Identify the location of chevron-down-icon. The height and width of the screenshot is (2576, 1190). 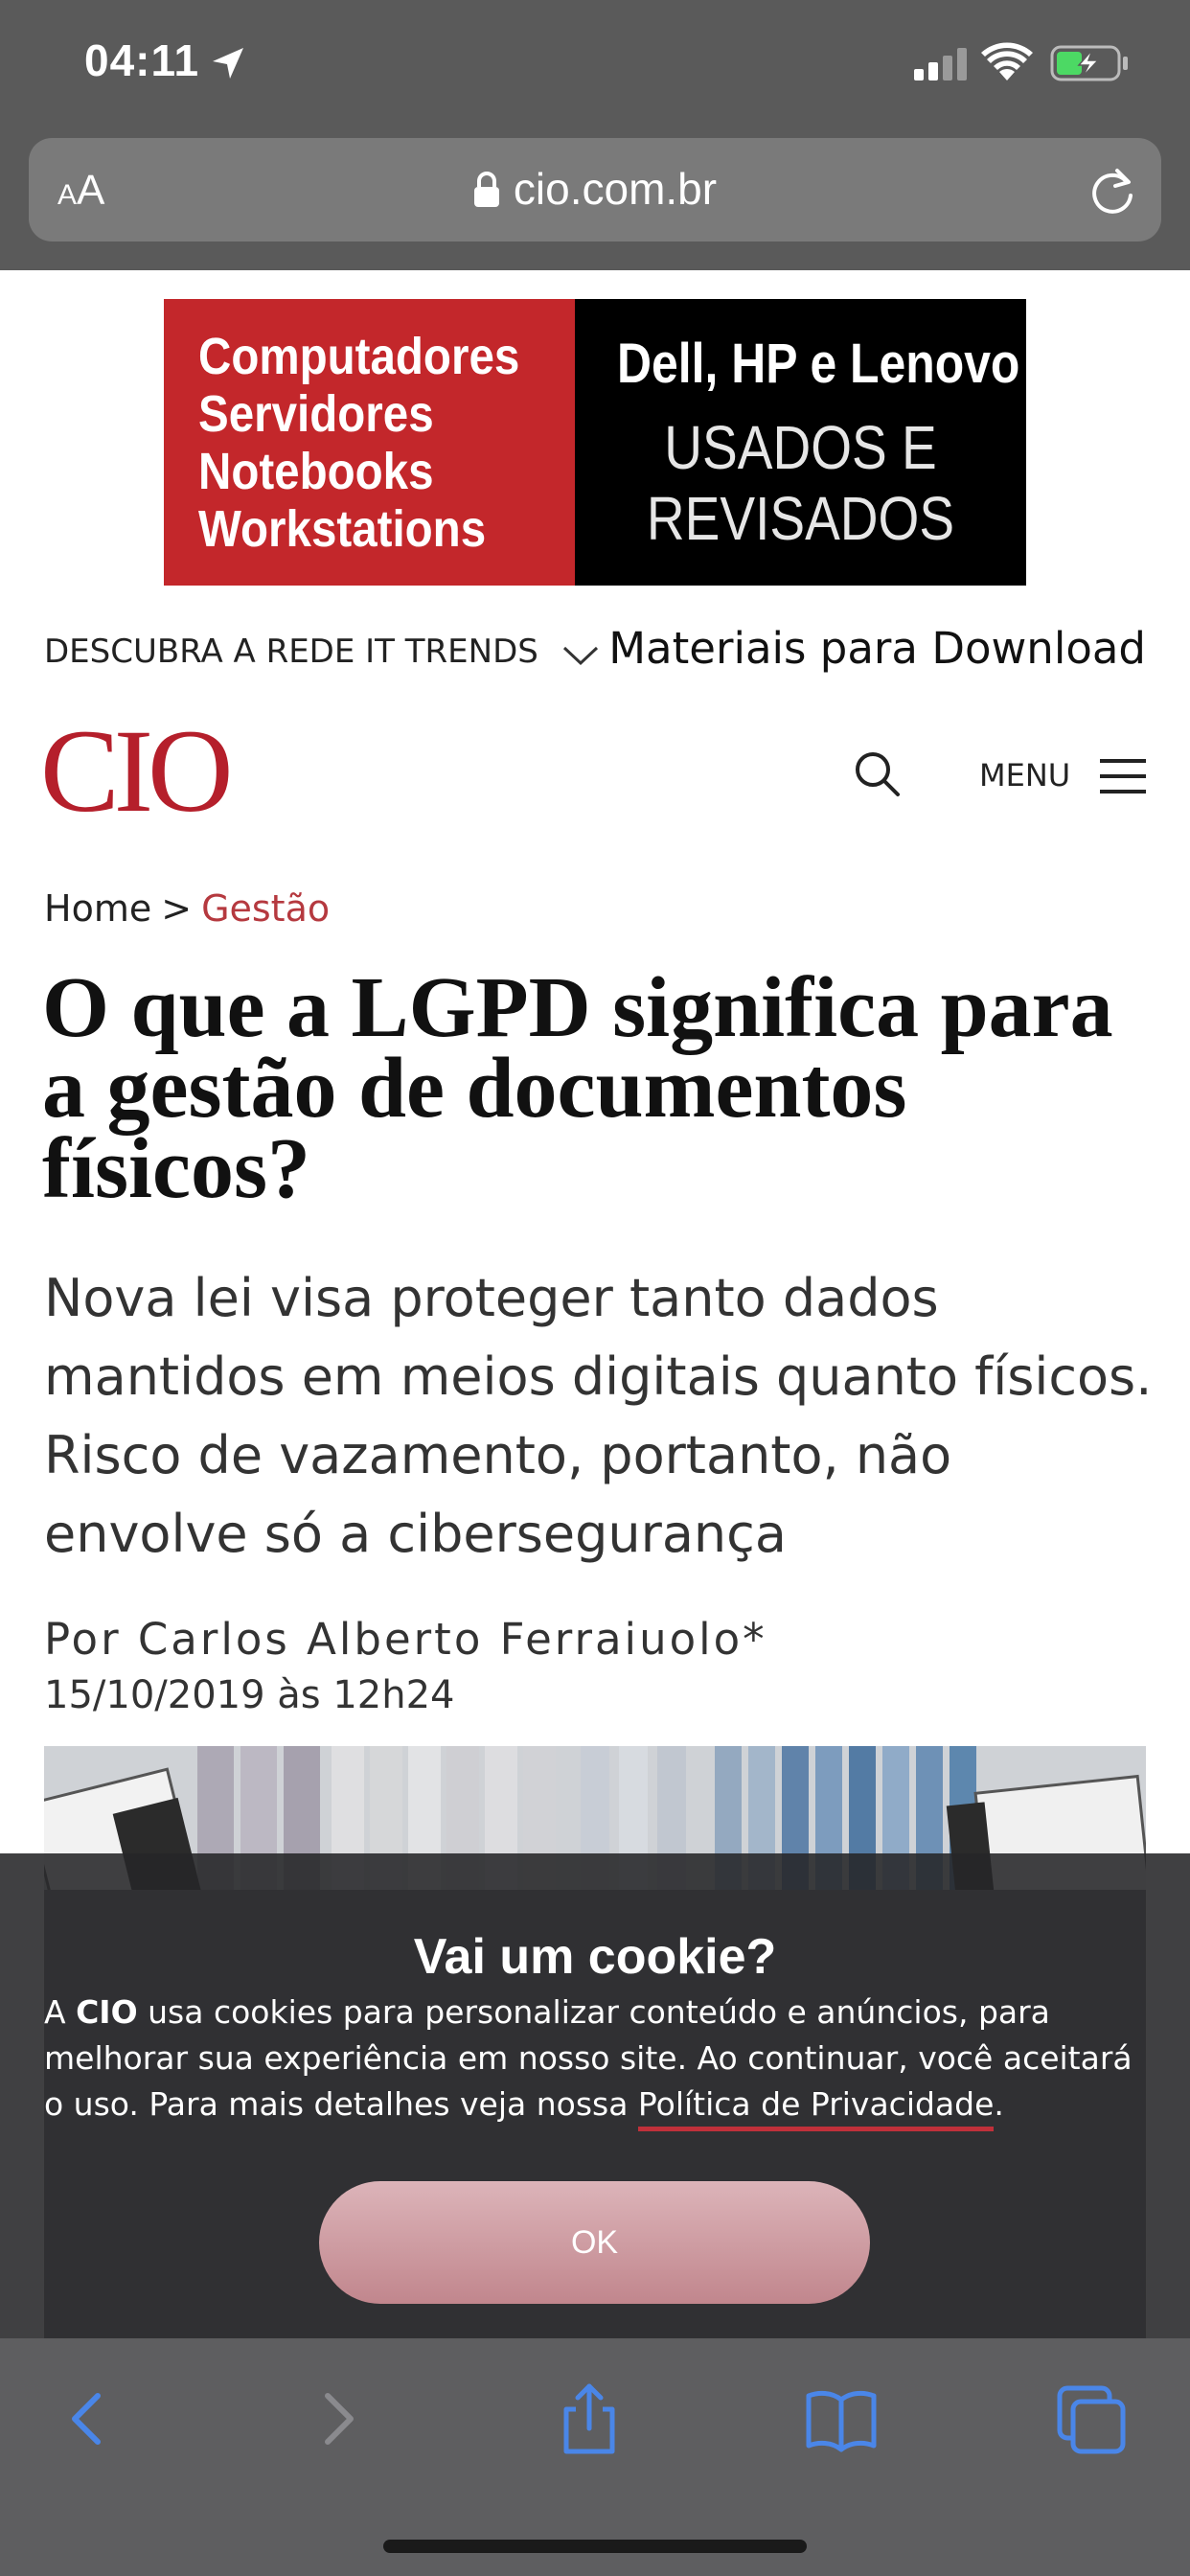
(580, 655).